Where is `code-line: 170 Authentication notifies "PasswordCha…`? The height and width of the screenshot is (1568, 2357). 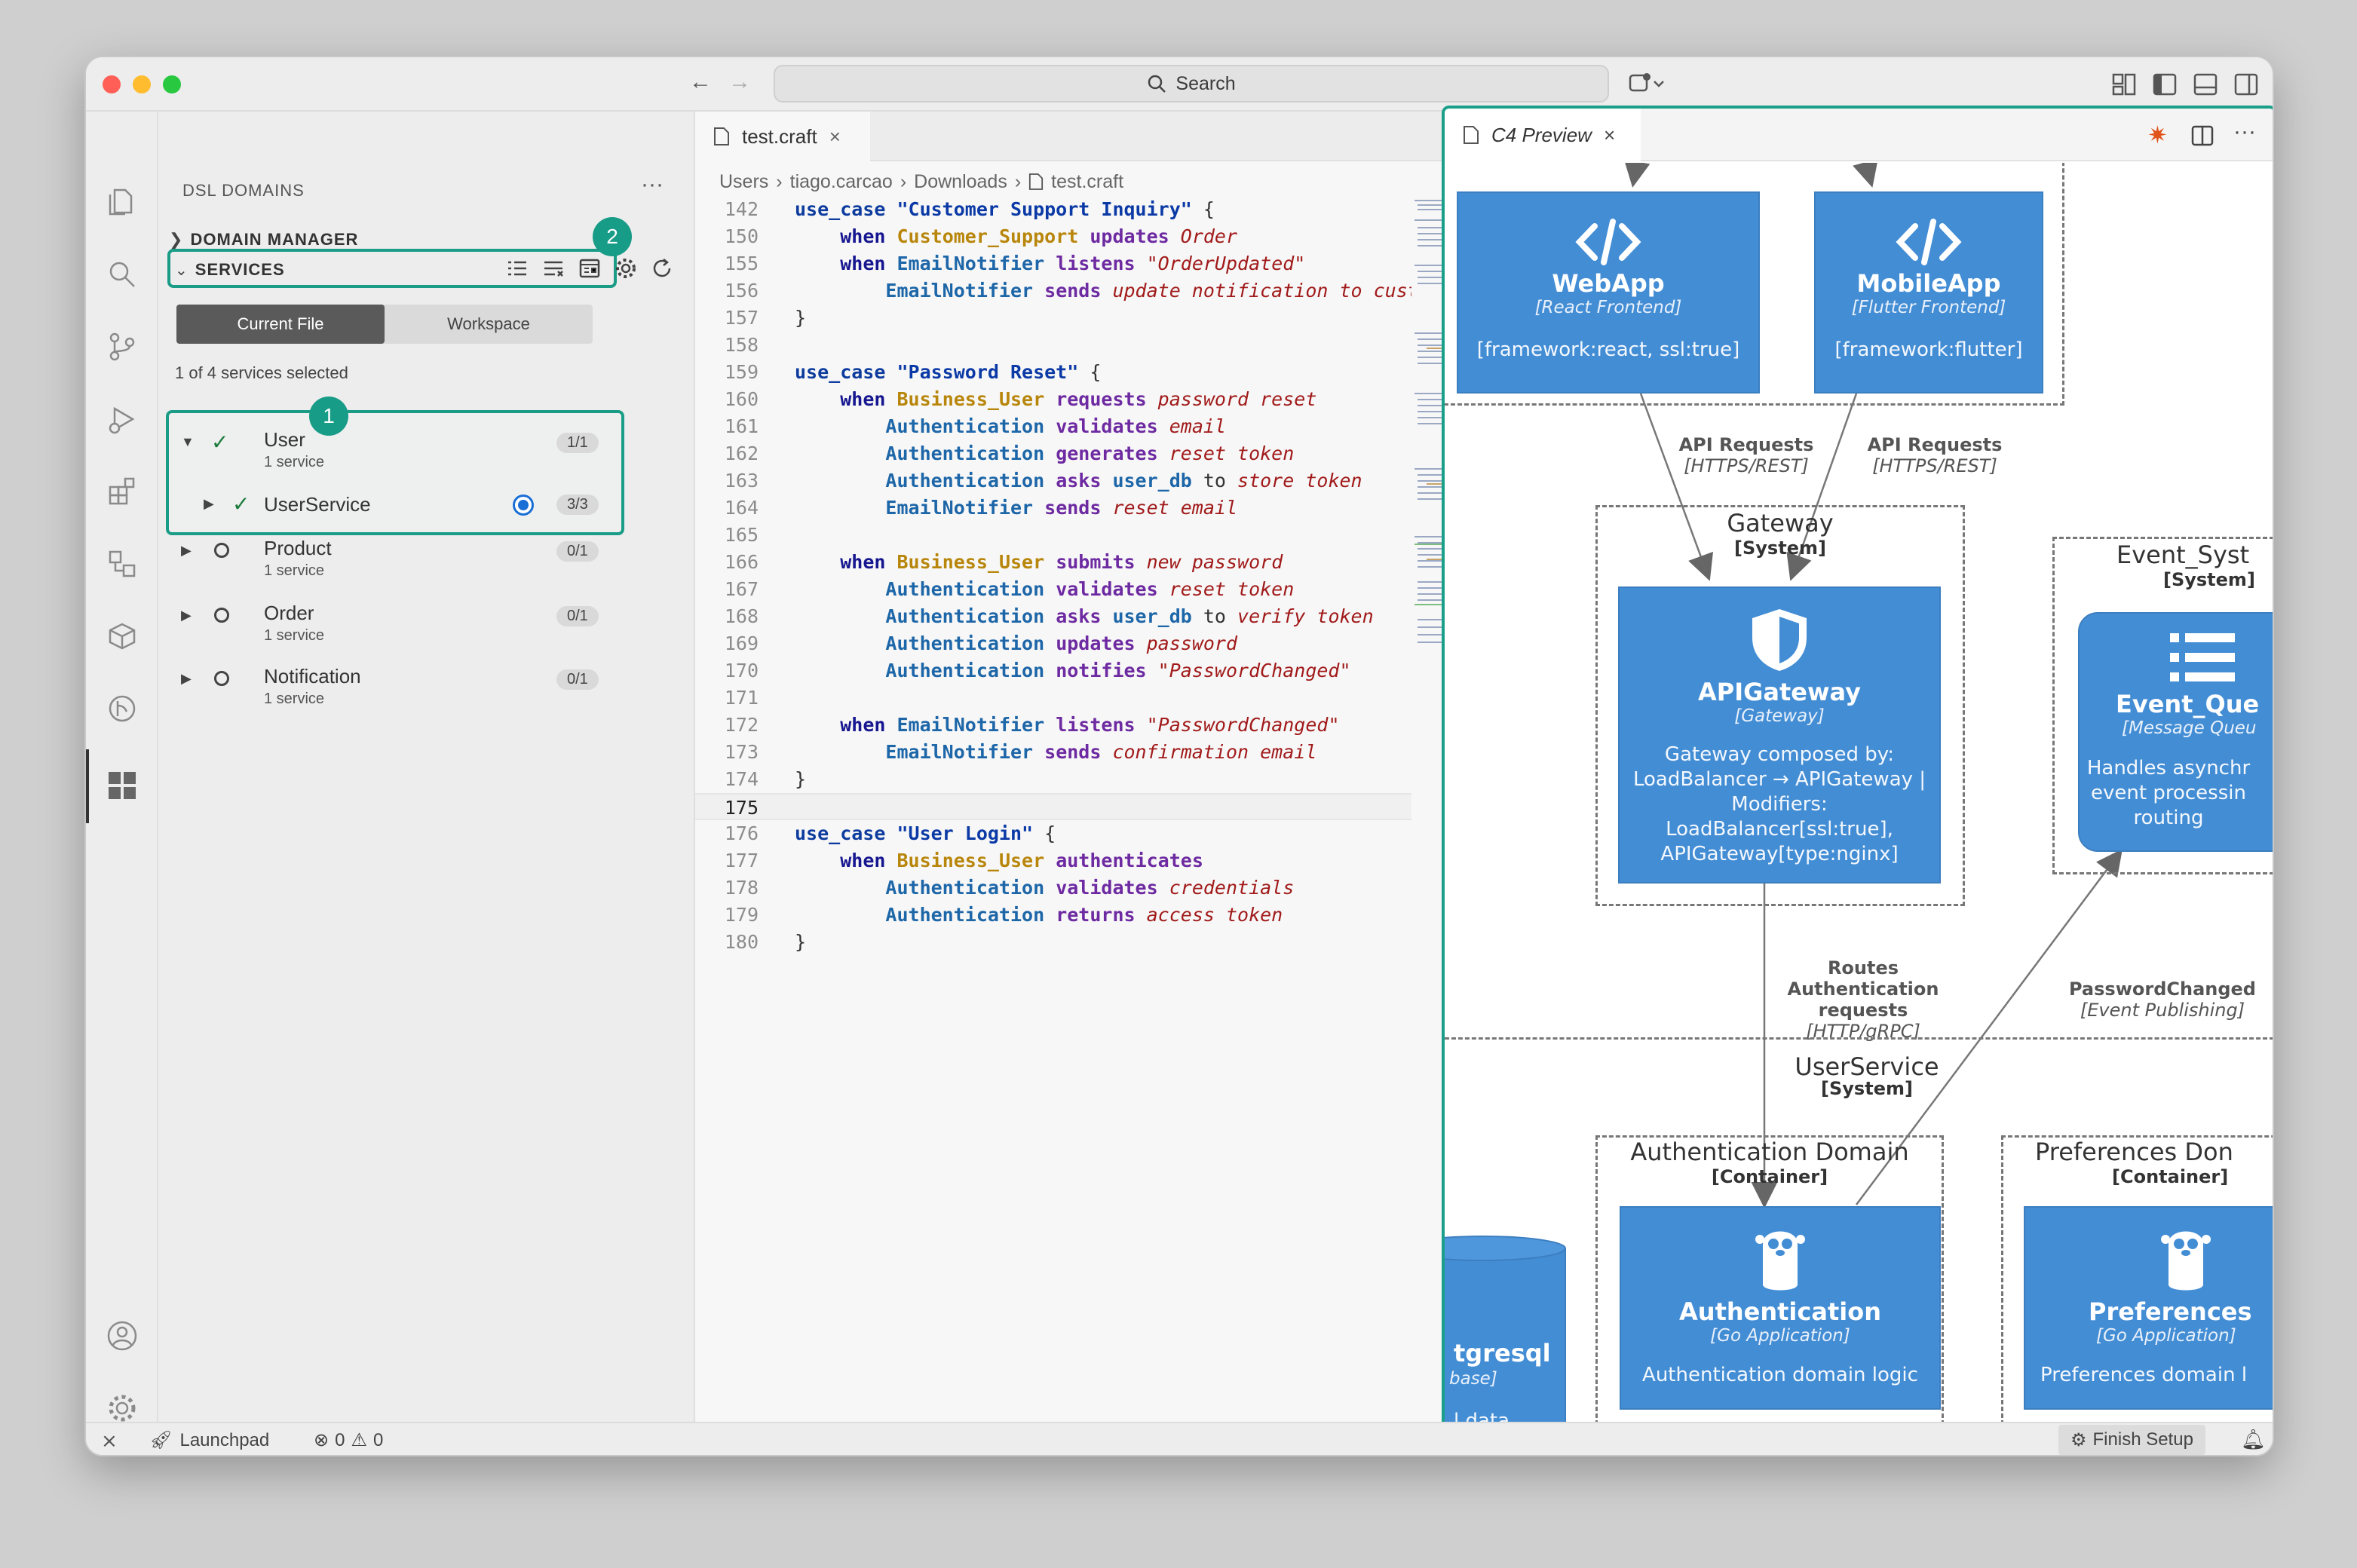
code-line: 170 Authentication notifies "PasswordCha… is located at coordinates (1053, 670).